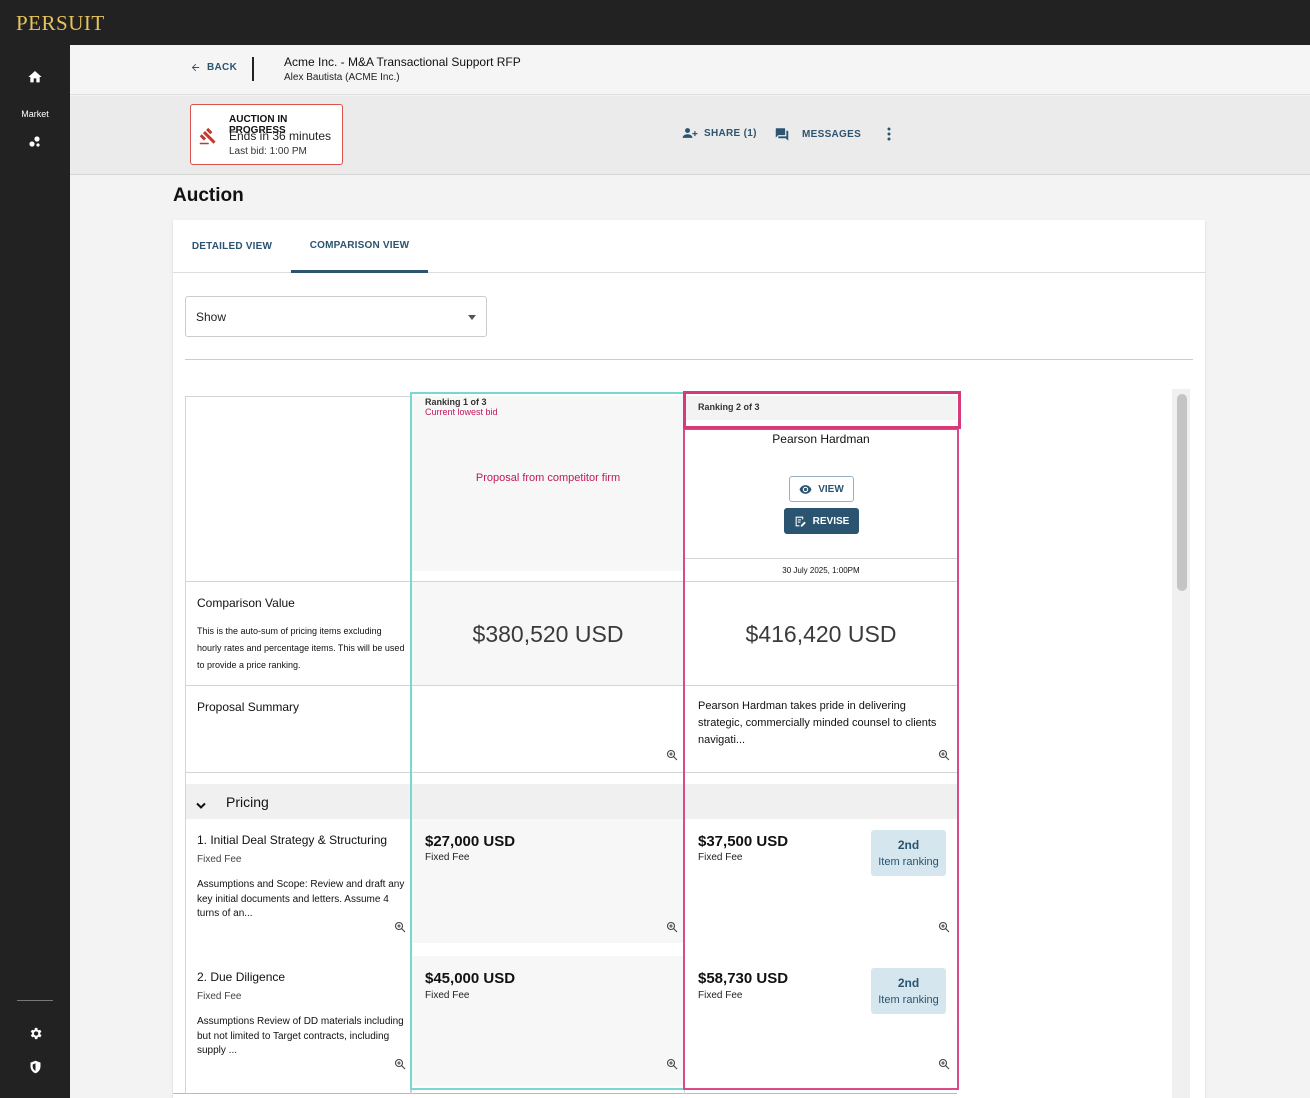 The height and width of the screenshot is (1098, 1310). What do you see at coordinates (720, 995) in the screenshot?
I see `col2-item2-fee: Fixed Fee` at bounding box center [720, 995].